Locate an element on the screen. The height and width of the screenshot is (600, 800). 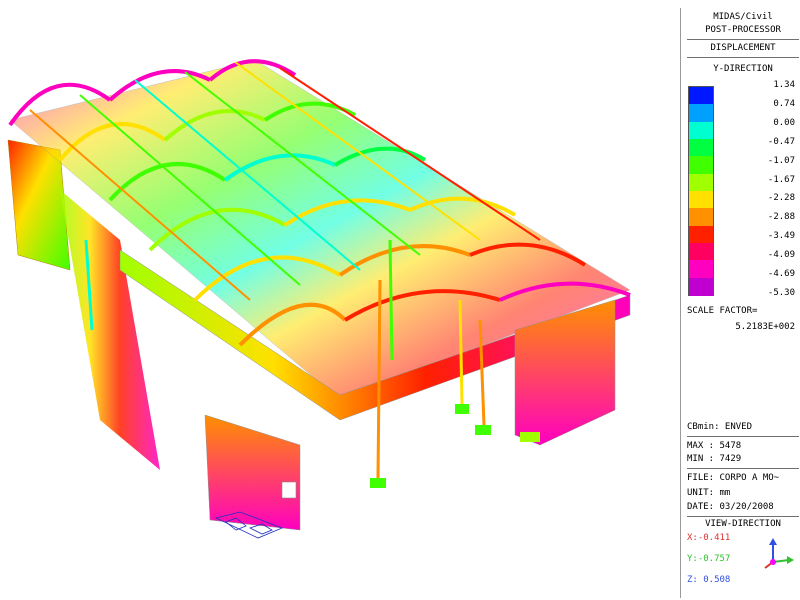
processor-name: POST-PROCESSOR is located at coordinates (743, 30).